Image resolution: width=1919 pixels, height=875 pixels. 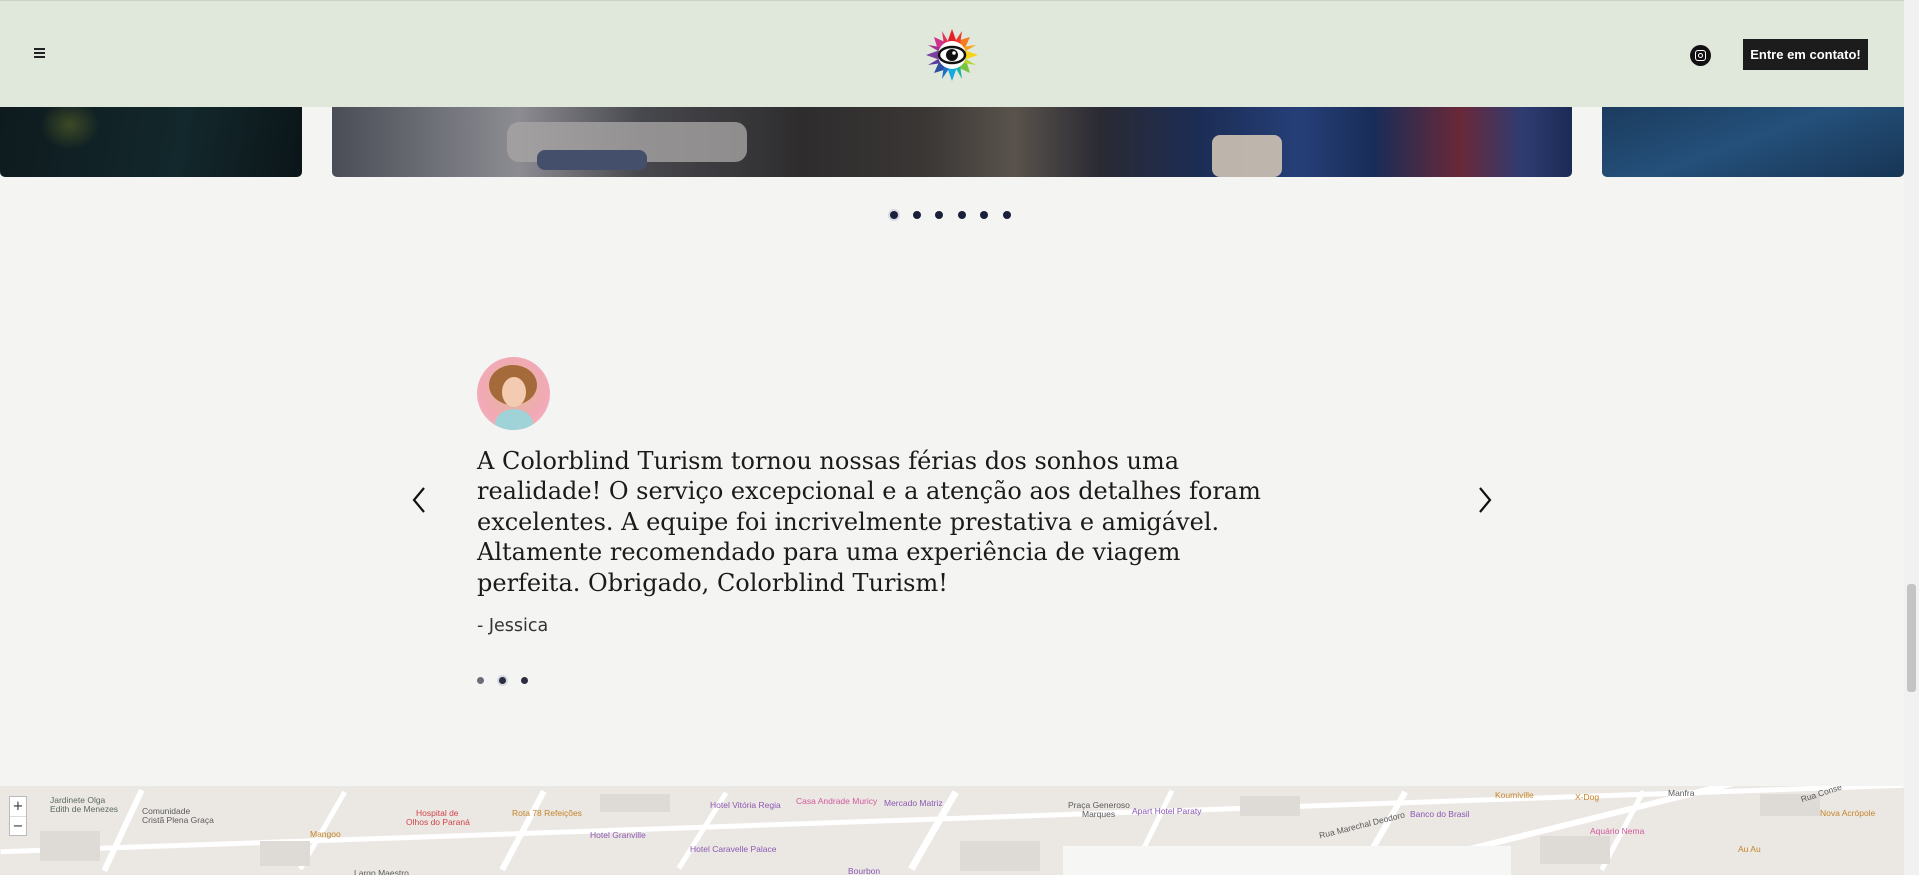 What do you see at coordinates (837, 801) in the screenshot?
I see `map-label: Casa Andrade Muricy` at bounding box center [837, 801].